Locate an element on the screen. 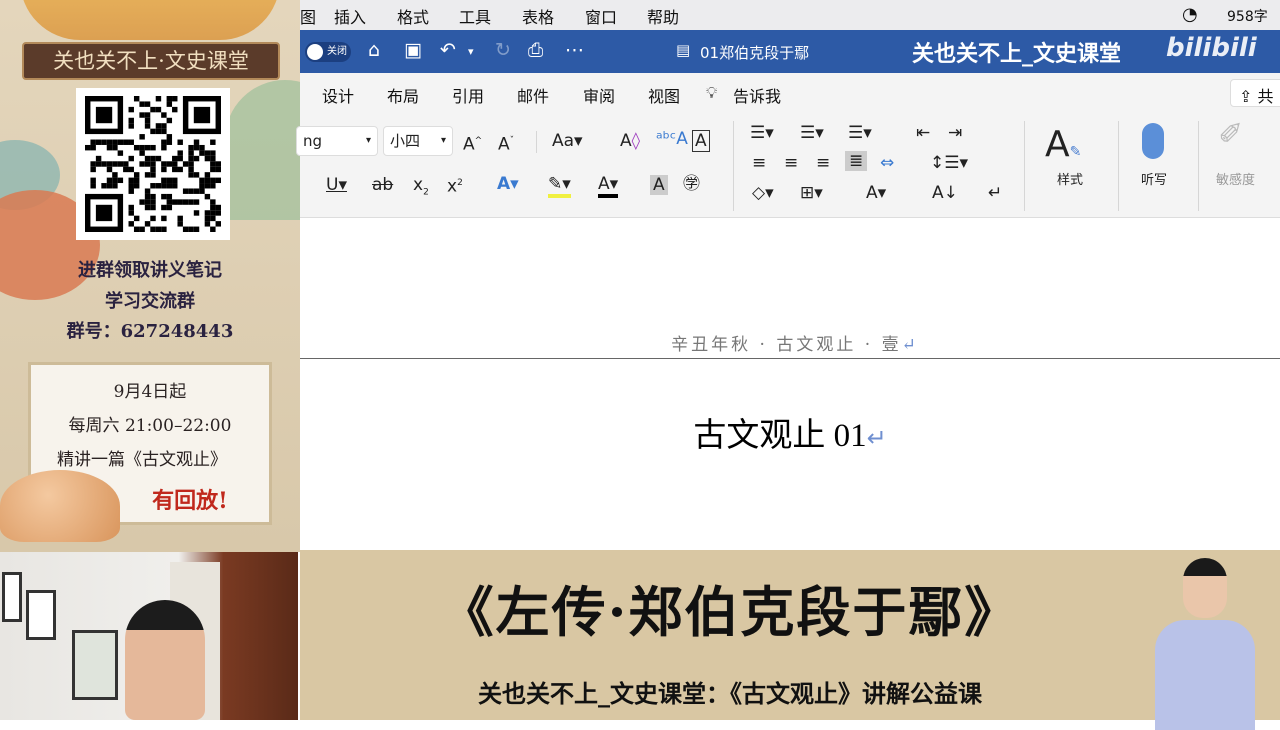  align-left-icon: ≡ is located at coordinates (759, 163).